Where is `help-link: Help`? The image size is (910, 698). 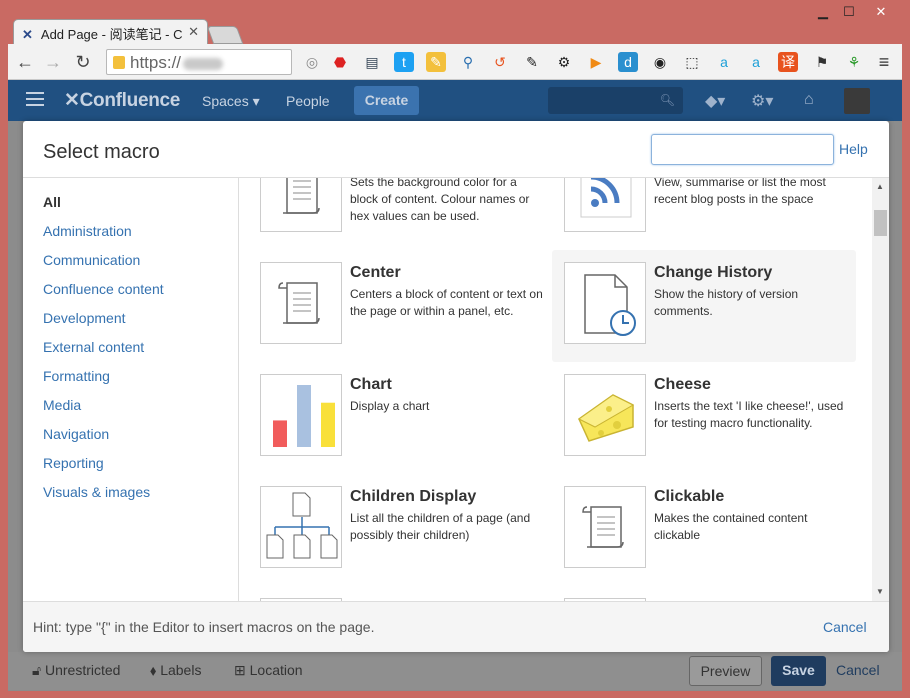 help-link: Help is located at coordinates (853, 149).